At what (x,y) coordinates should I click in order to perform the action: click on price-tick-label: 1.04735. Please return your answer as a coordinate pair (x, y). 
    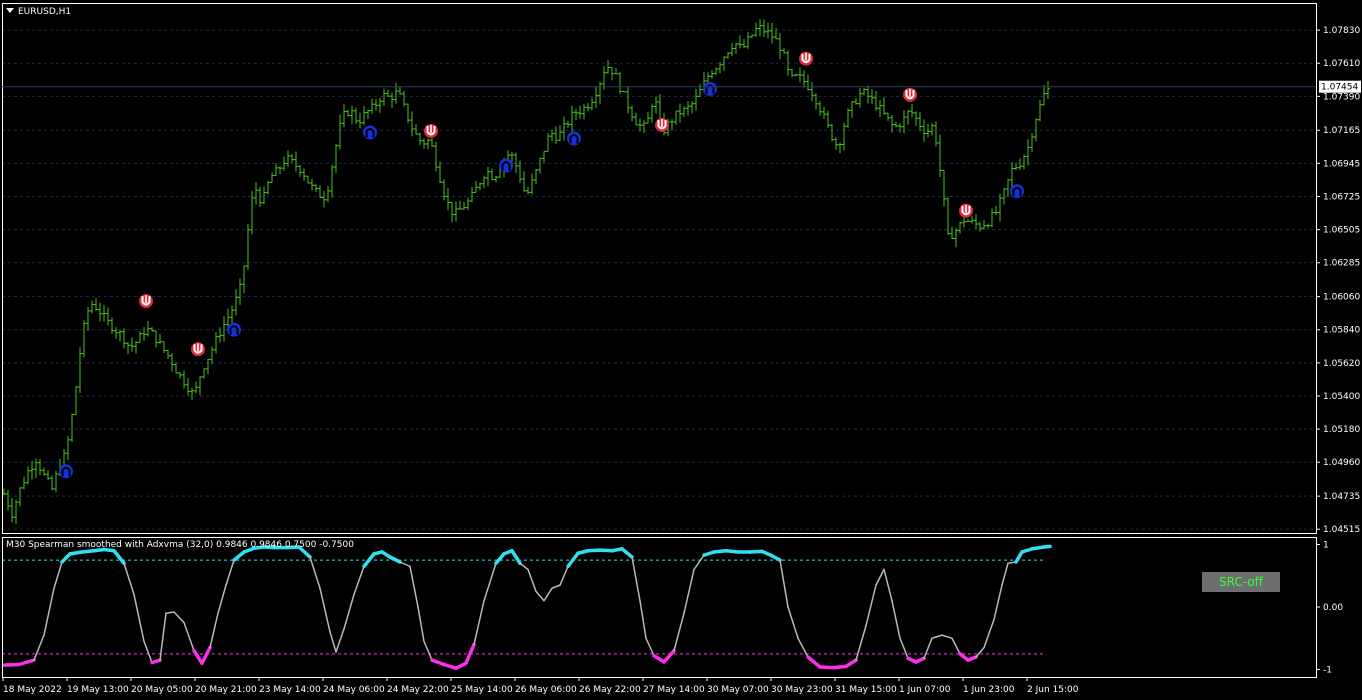
    Looking at the image, I should click on (1341, 497).